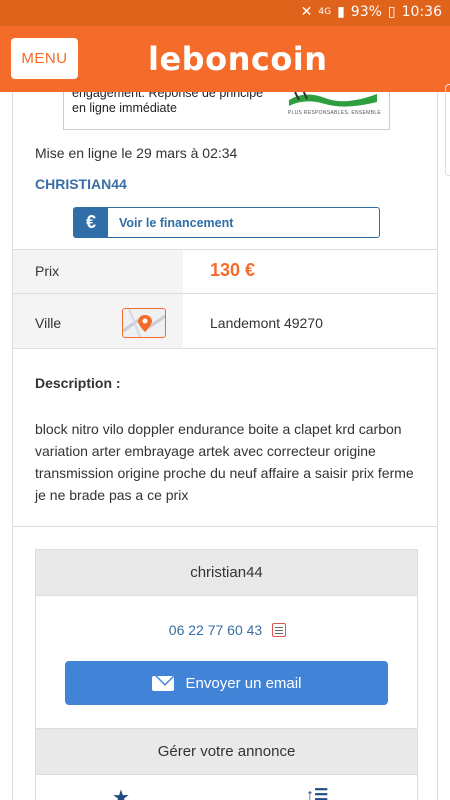 Image resolution: width=450 pixels, height=800 pixels. Describe the element at coordinates (44, 58) in the screenshot. I see `menu-button: MENU` at that location.